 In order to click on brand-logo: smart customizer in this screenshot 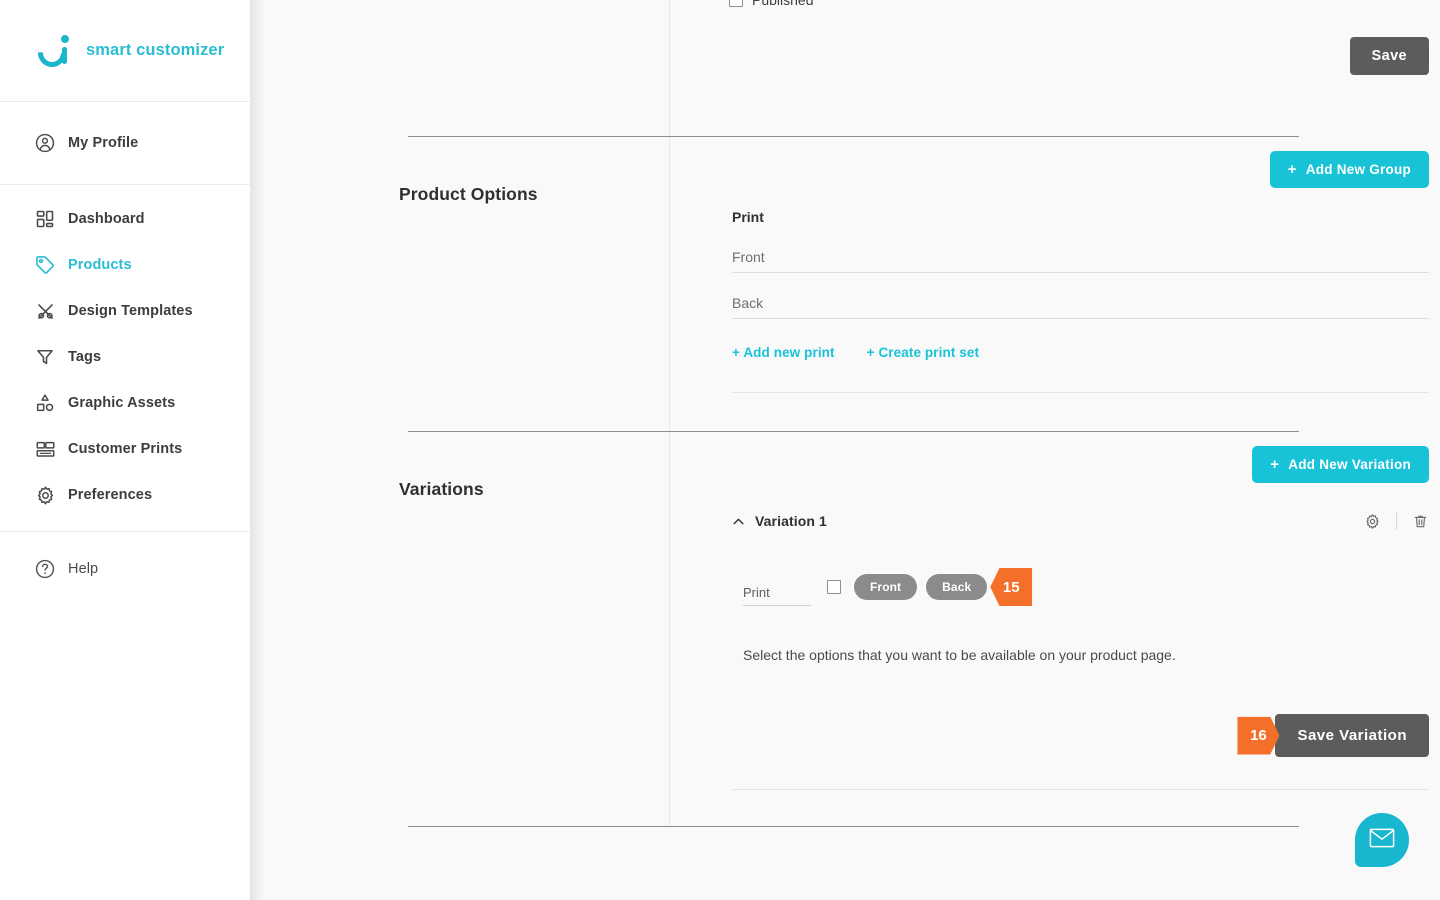, I will do `click(125, 51)`.